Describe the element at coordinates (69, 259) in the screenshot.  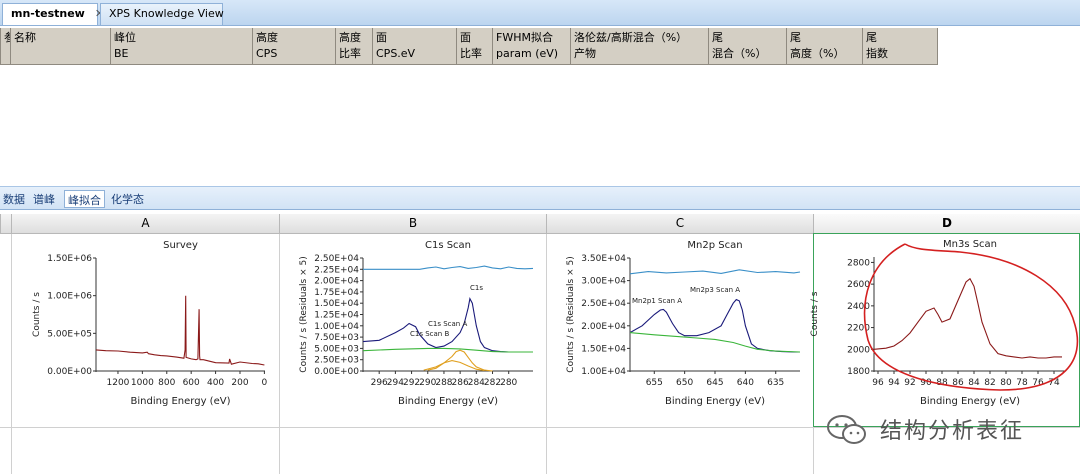
I see `y-tick-label: 1.50E+06` at that location.